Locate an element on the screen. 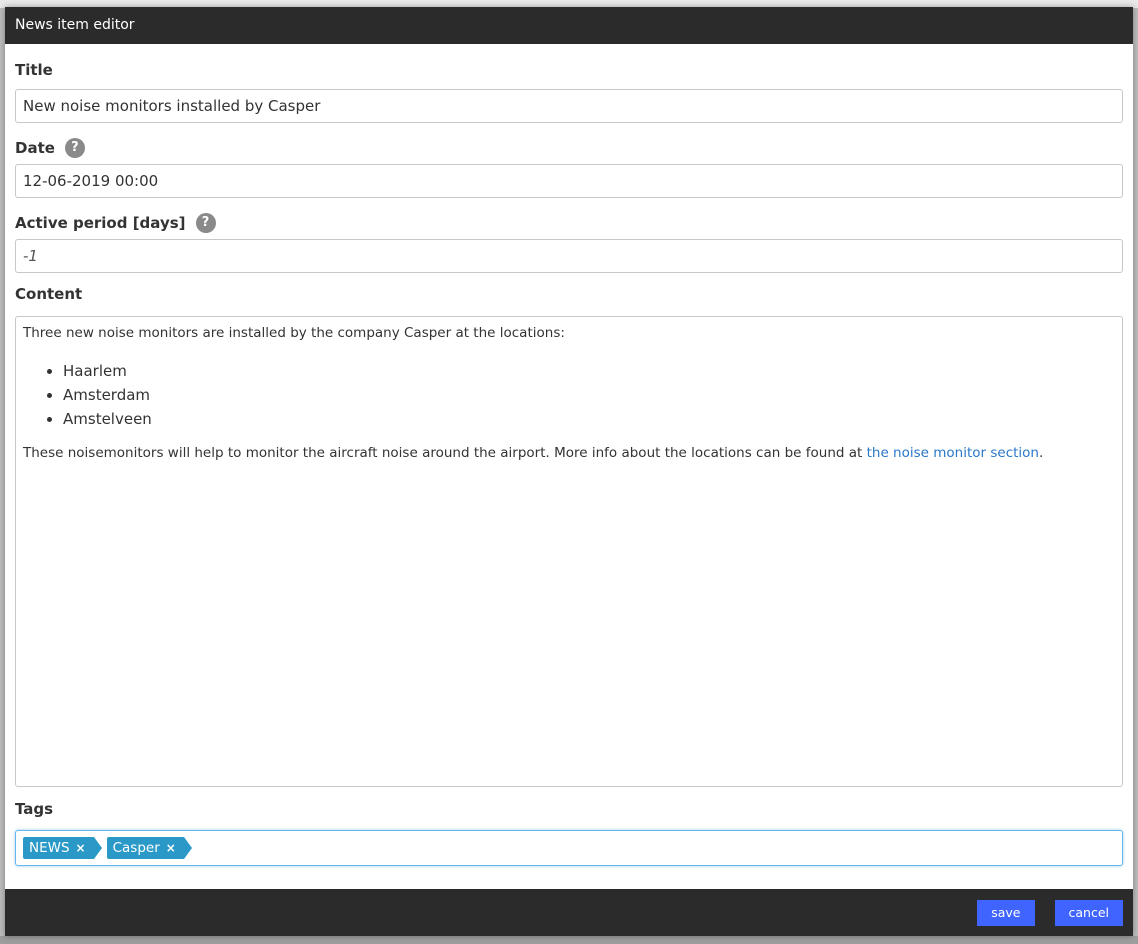 Image resolution: width=1138 pixels, height=944 pixels. noise-monitor-section-link: the noise monitor section is located at coordinates (953, 453).